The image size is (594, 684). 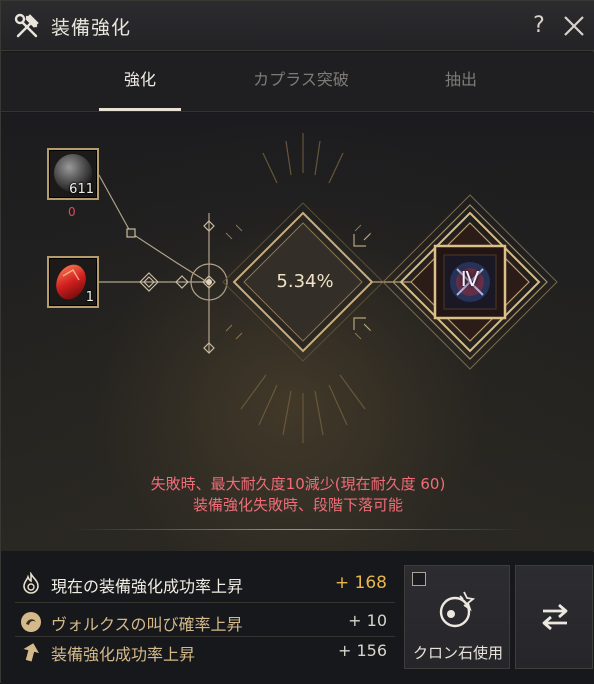 I want to click on swap-button, so click(x=554, y=617).